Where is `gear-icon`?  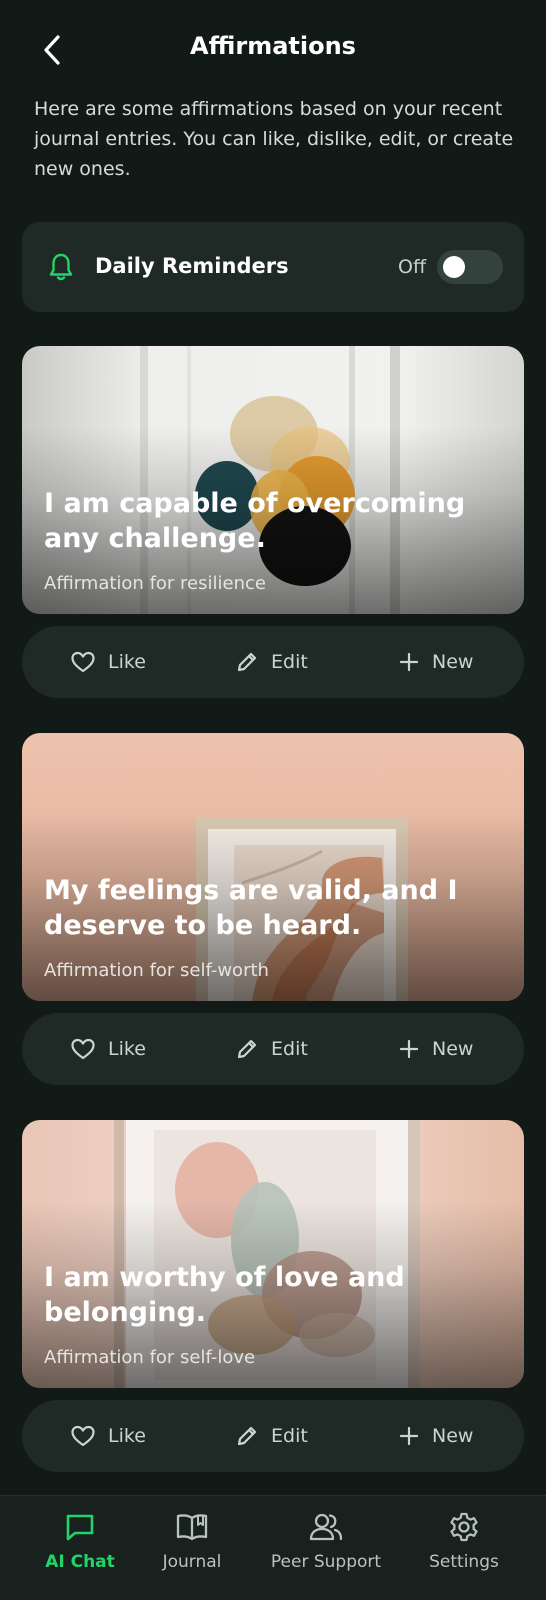 gear-icon is located at coordinates (464, 1527).